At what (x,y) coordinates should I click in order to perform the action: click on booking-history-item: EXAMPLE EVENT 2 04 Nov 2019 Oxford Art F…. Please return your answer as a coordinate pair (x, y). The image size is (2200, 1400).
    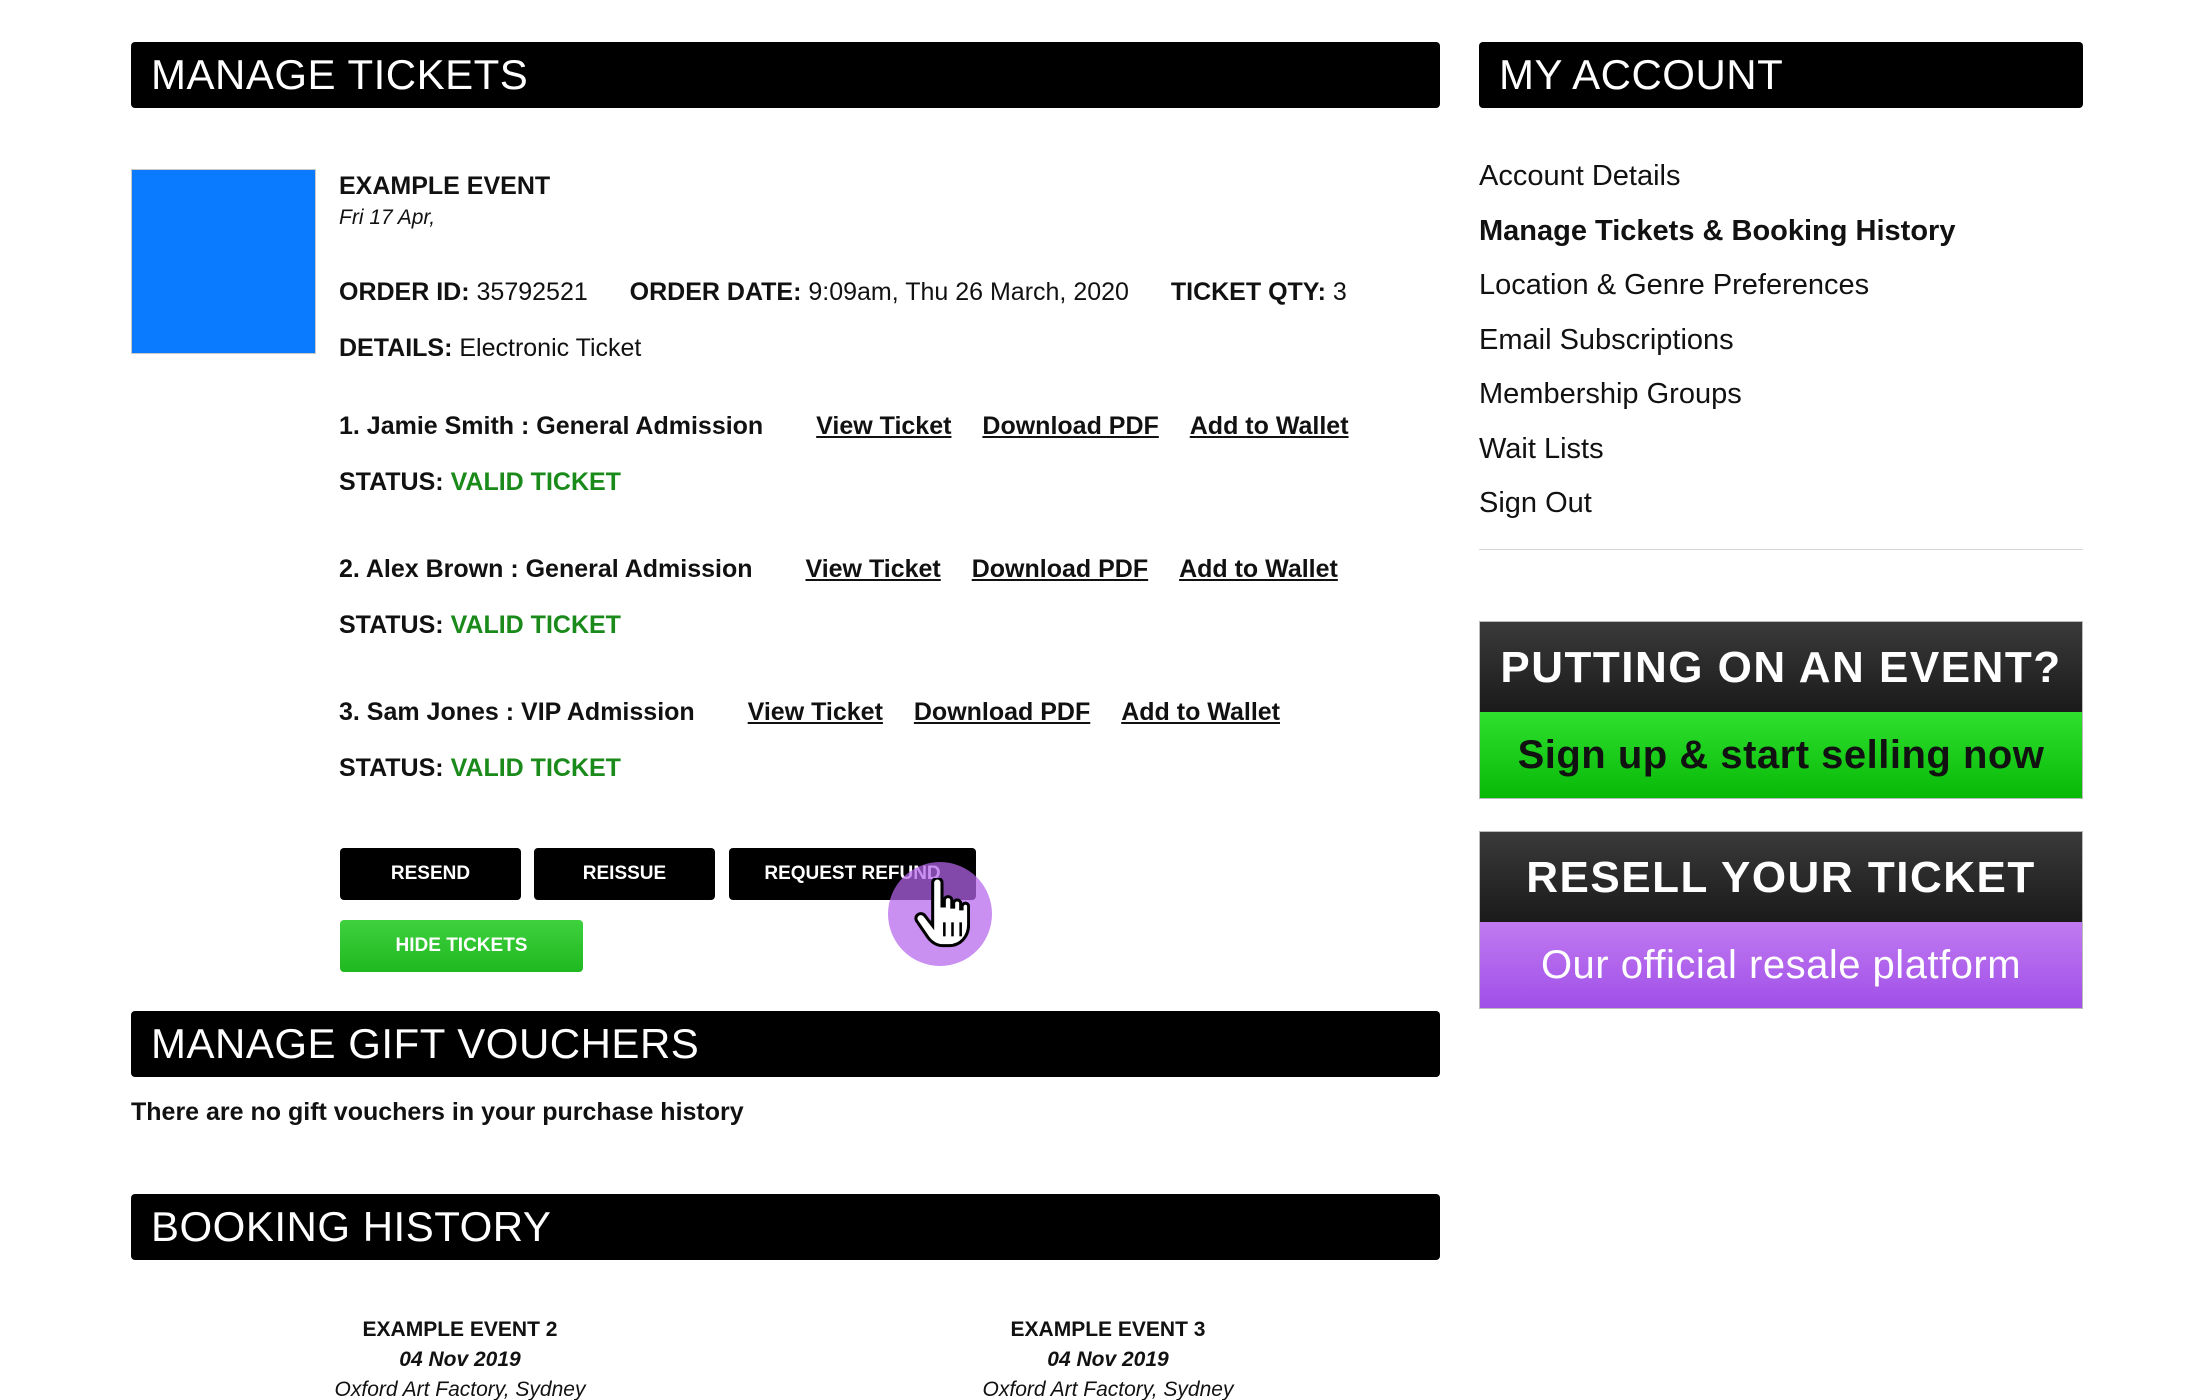
    Looking at the image, I should click on (460, 1359).